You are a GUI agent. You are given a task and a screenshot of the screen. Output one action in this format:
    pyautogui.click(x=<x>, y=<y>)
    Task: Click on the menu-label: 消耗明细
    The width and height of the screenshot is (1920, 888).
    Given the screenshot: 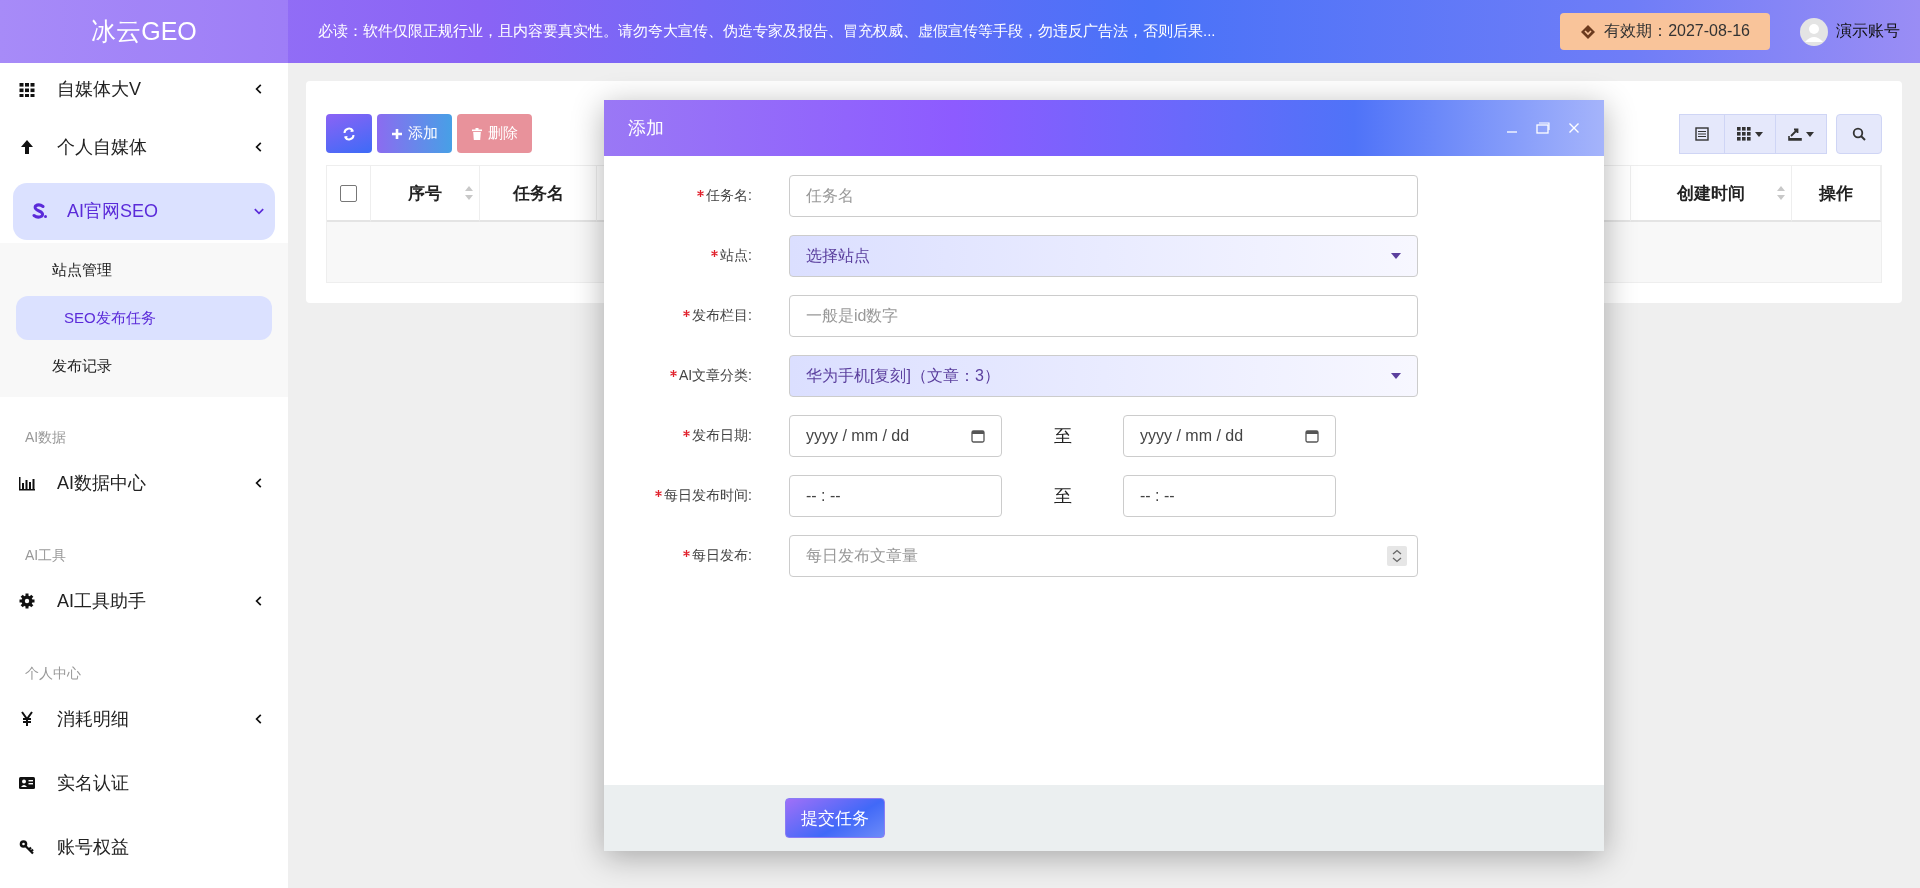 What is the action you would take?
    pyautogui.click(x=93, y=719)
    